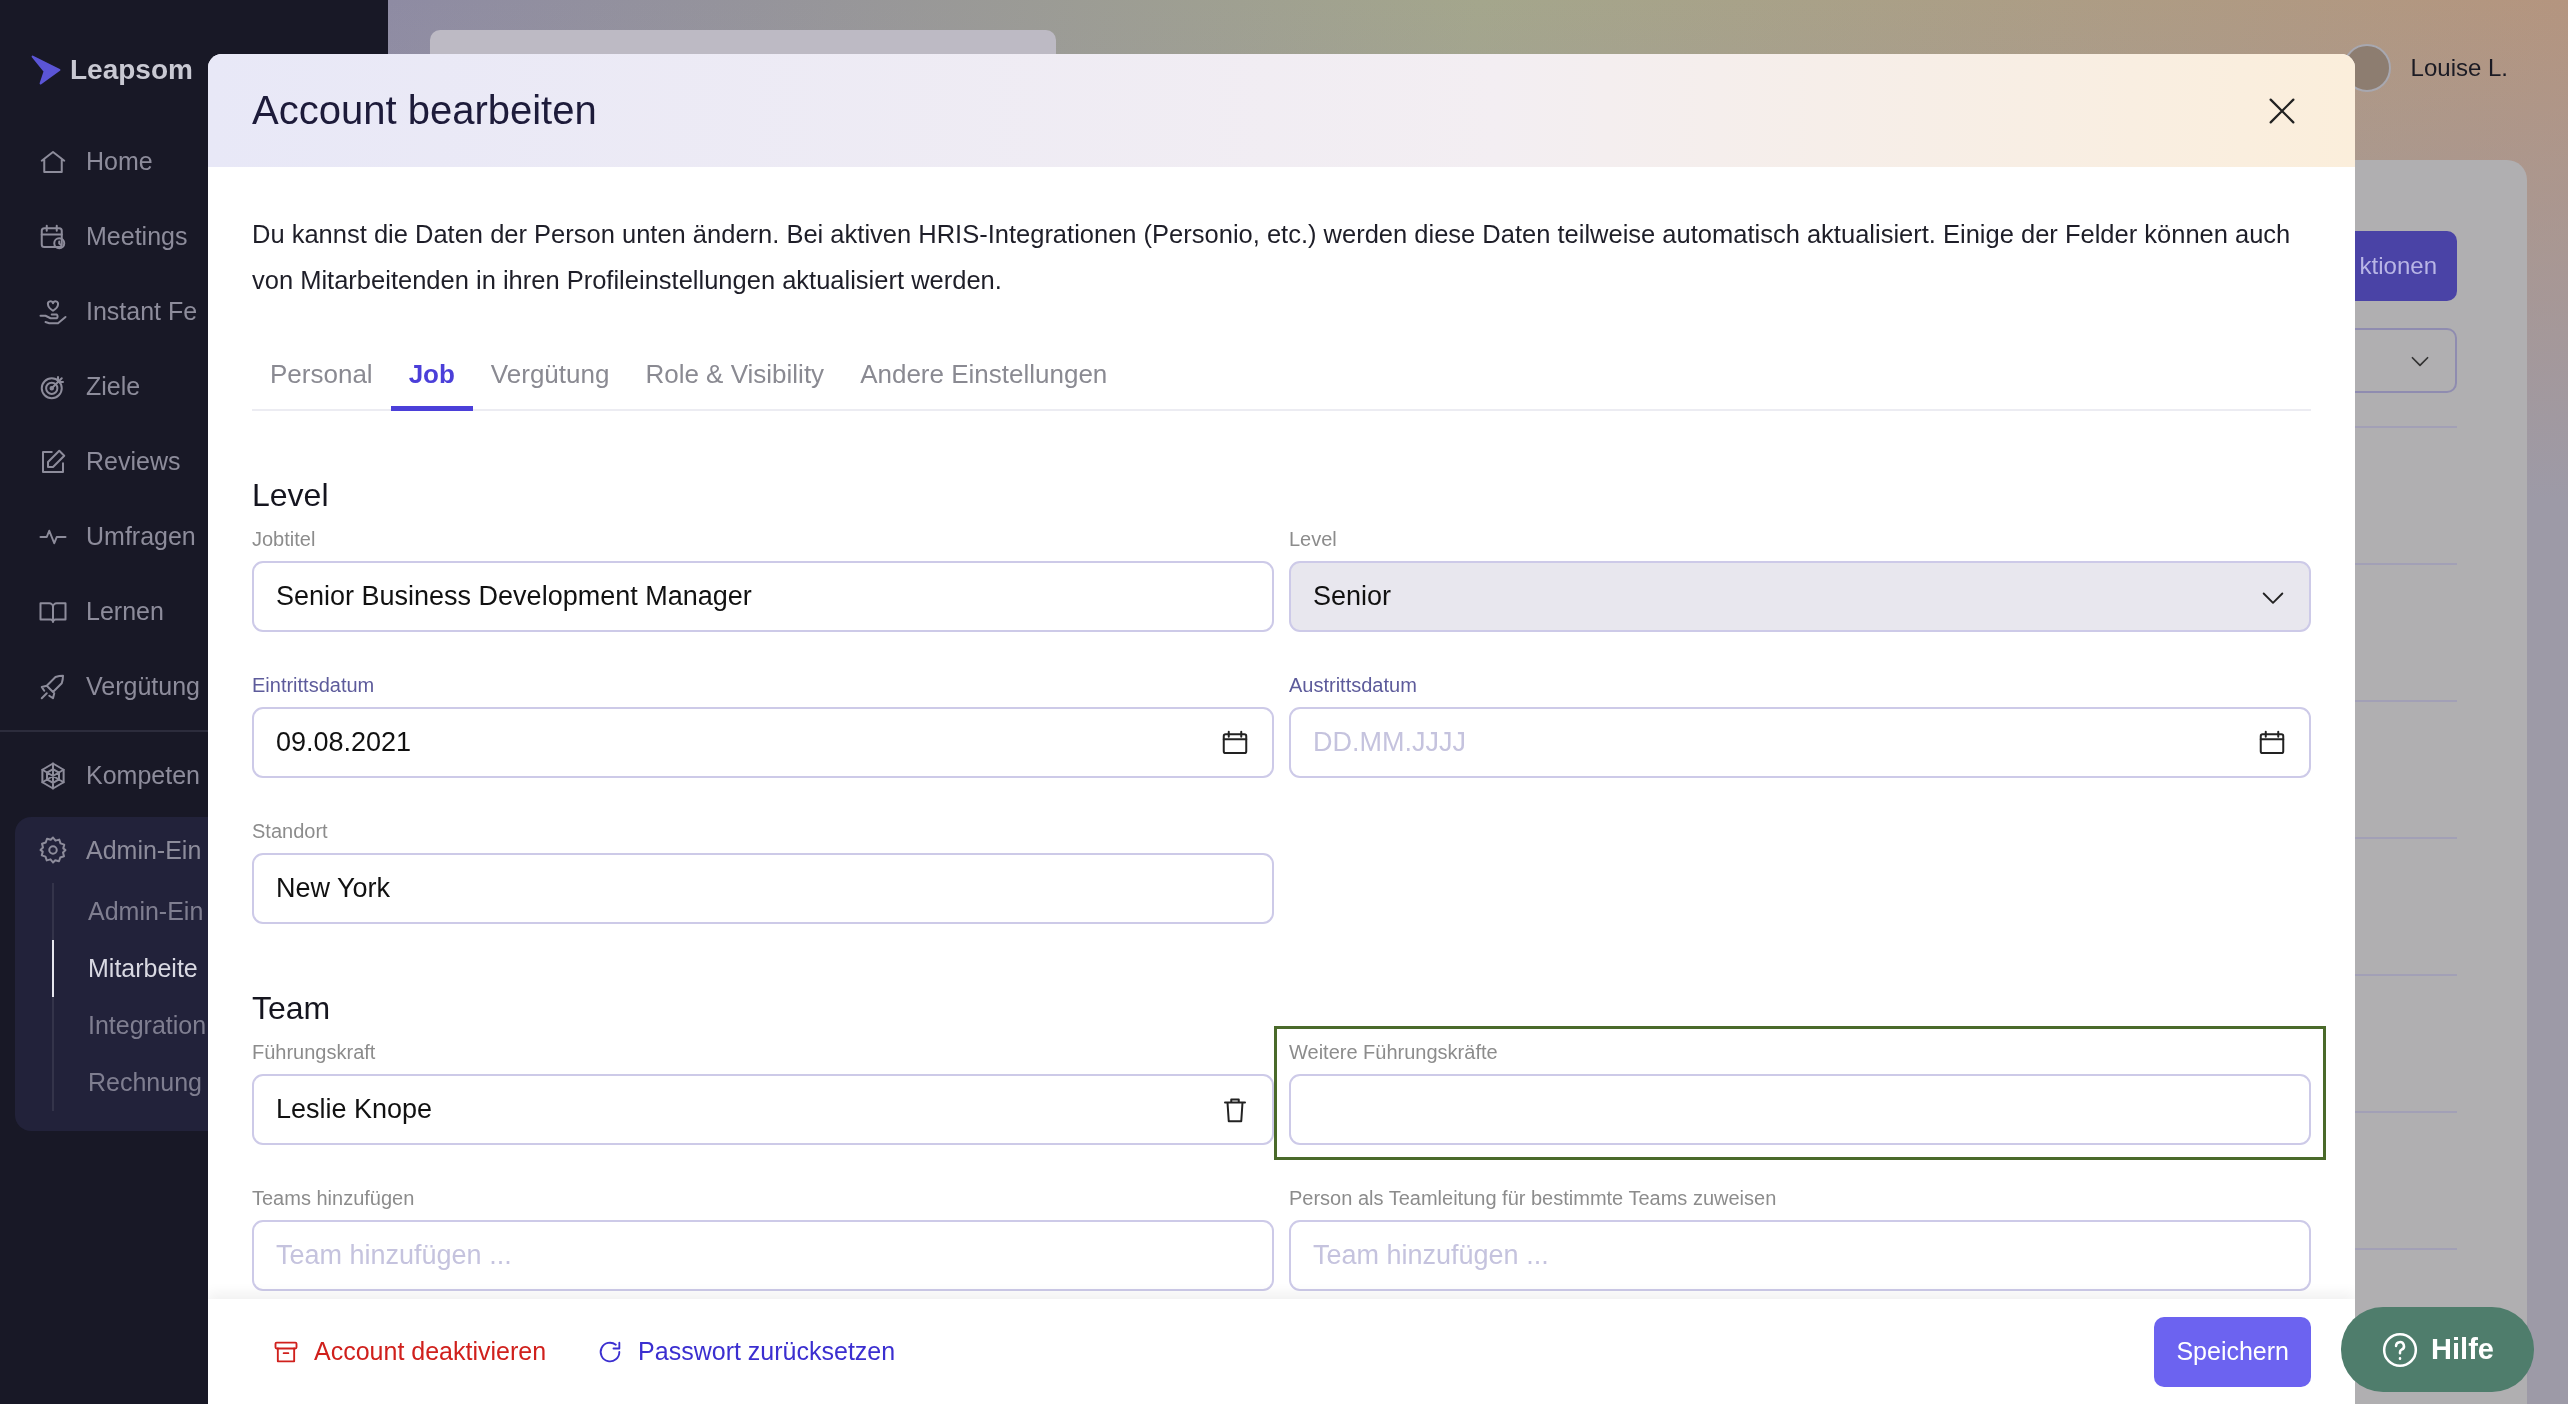  What do you see at coordinates (1533, 1198) in the screenshot?
I see `field-label: Person als Teamleitung für bestimmte Teams zuweisen` at bounding box center [1533, 1198].